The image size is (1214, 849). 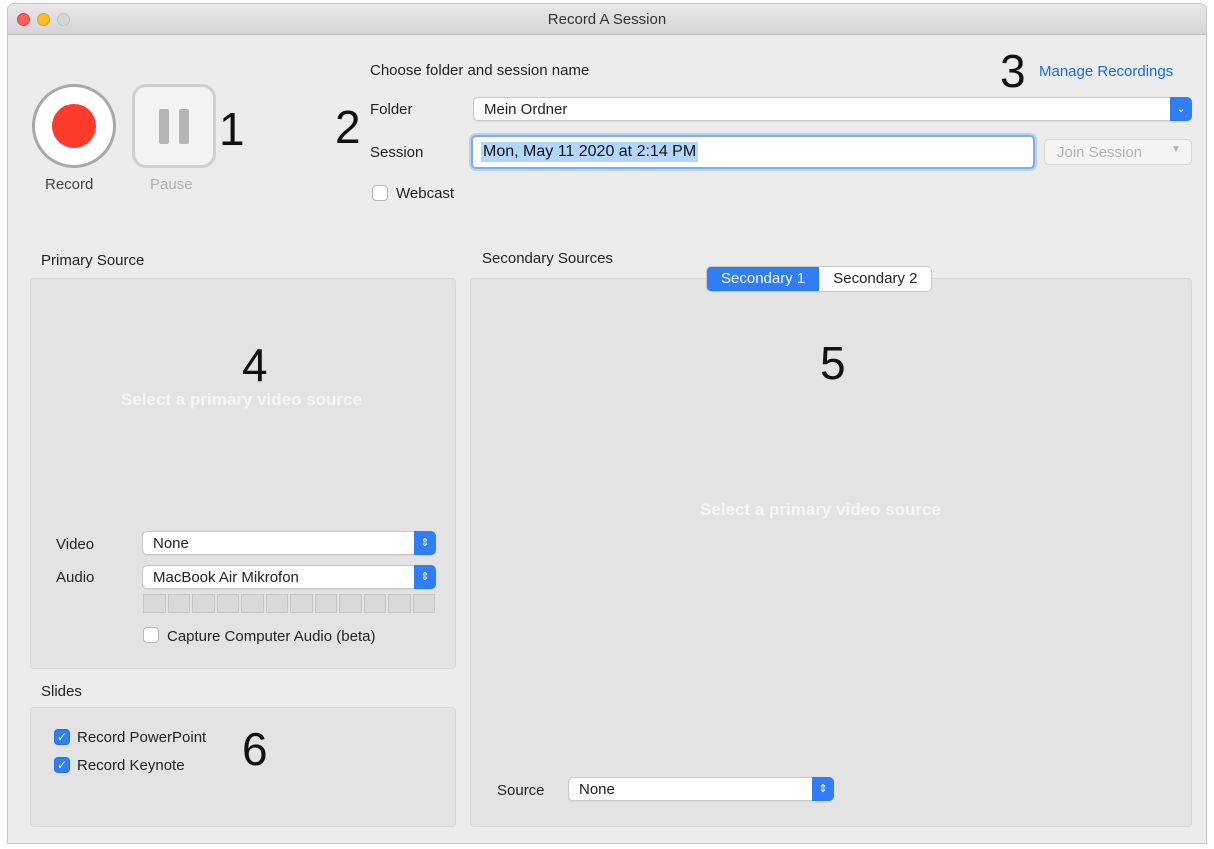 What do you see at coordinates (380, 193) in the screenshot?
I see `webcast-checkbox` at bounding box center [380, 193].